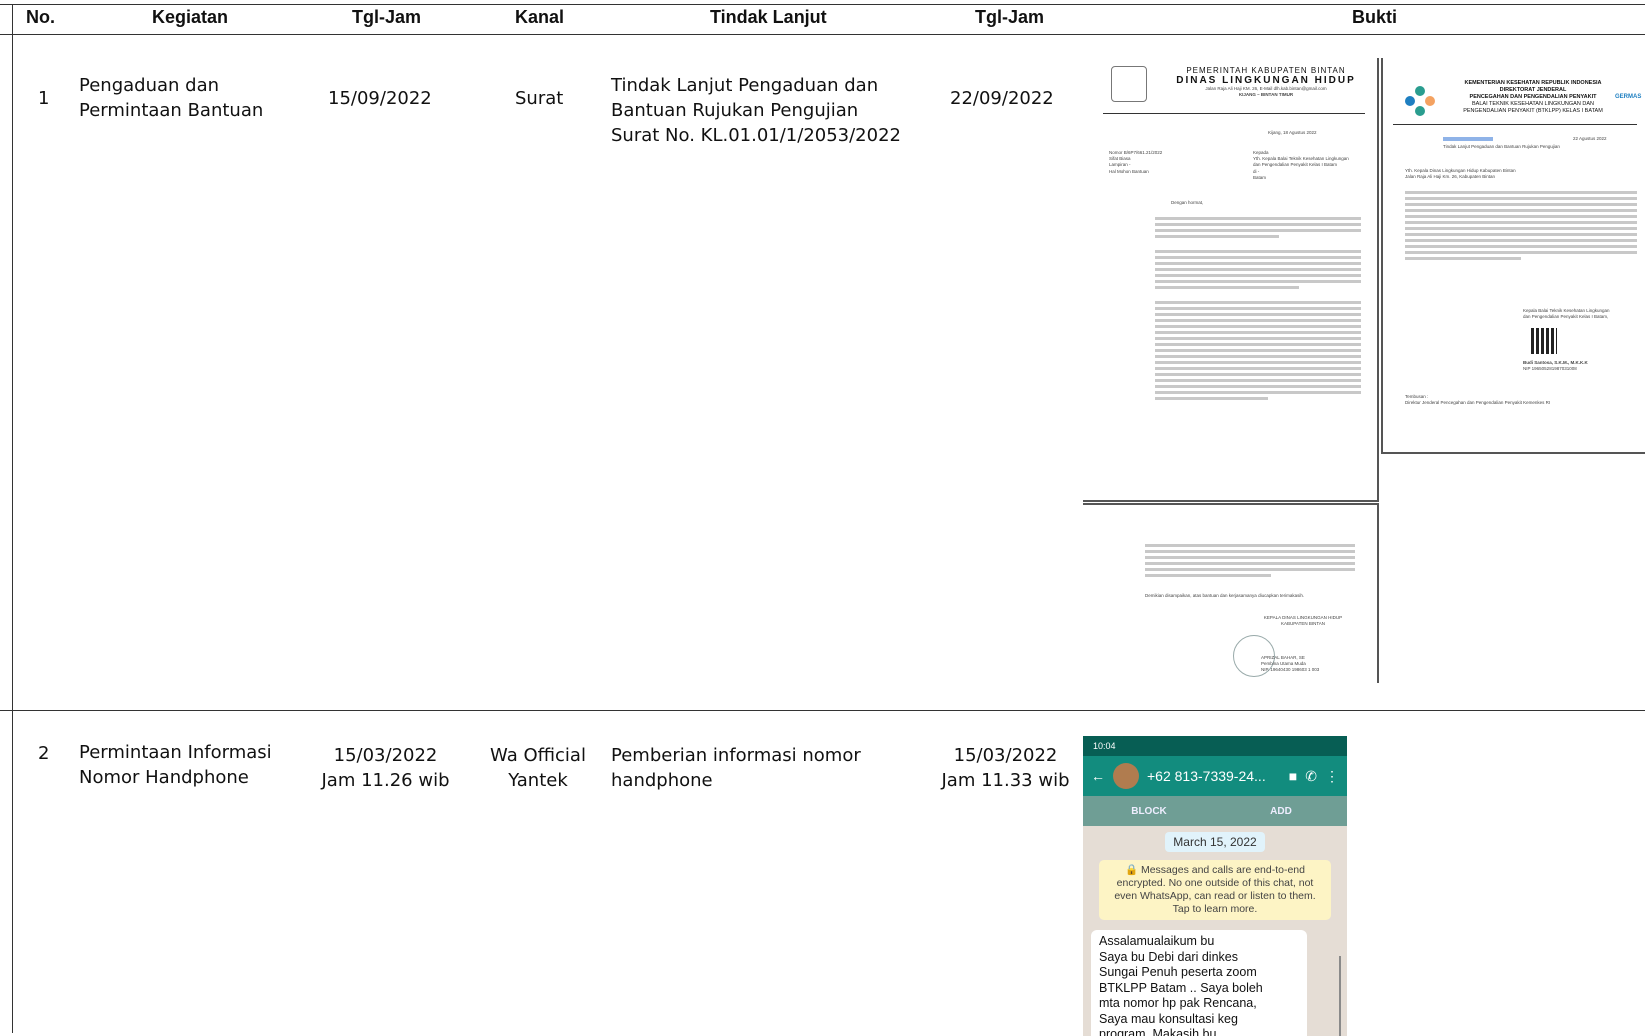 The height and width of the screenshot is (1036, 1645). Describe the element at coordinates (1010, 17) in the screenshot. I see `col-tgl-jam-2: Tgl-Jam` at that location.